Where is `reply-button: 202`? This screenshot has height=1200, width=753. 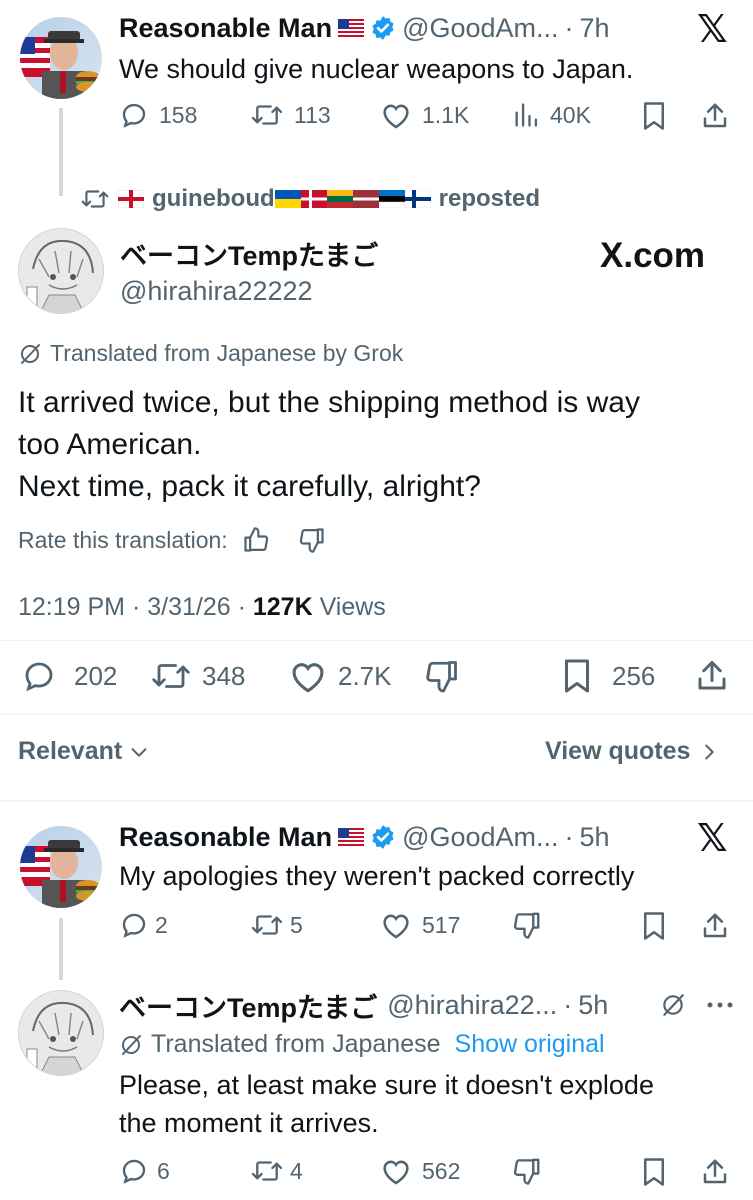 reply-button: 202 is located at coordinates (68, 676).